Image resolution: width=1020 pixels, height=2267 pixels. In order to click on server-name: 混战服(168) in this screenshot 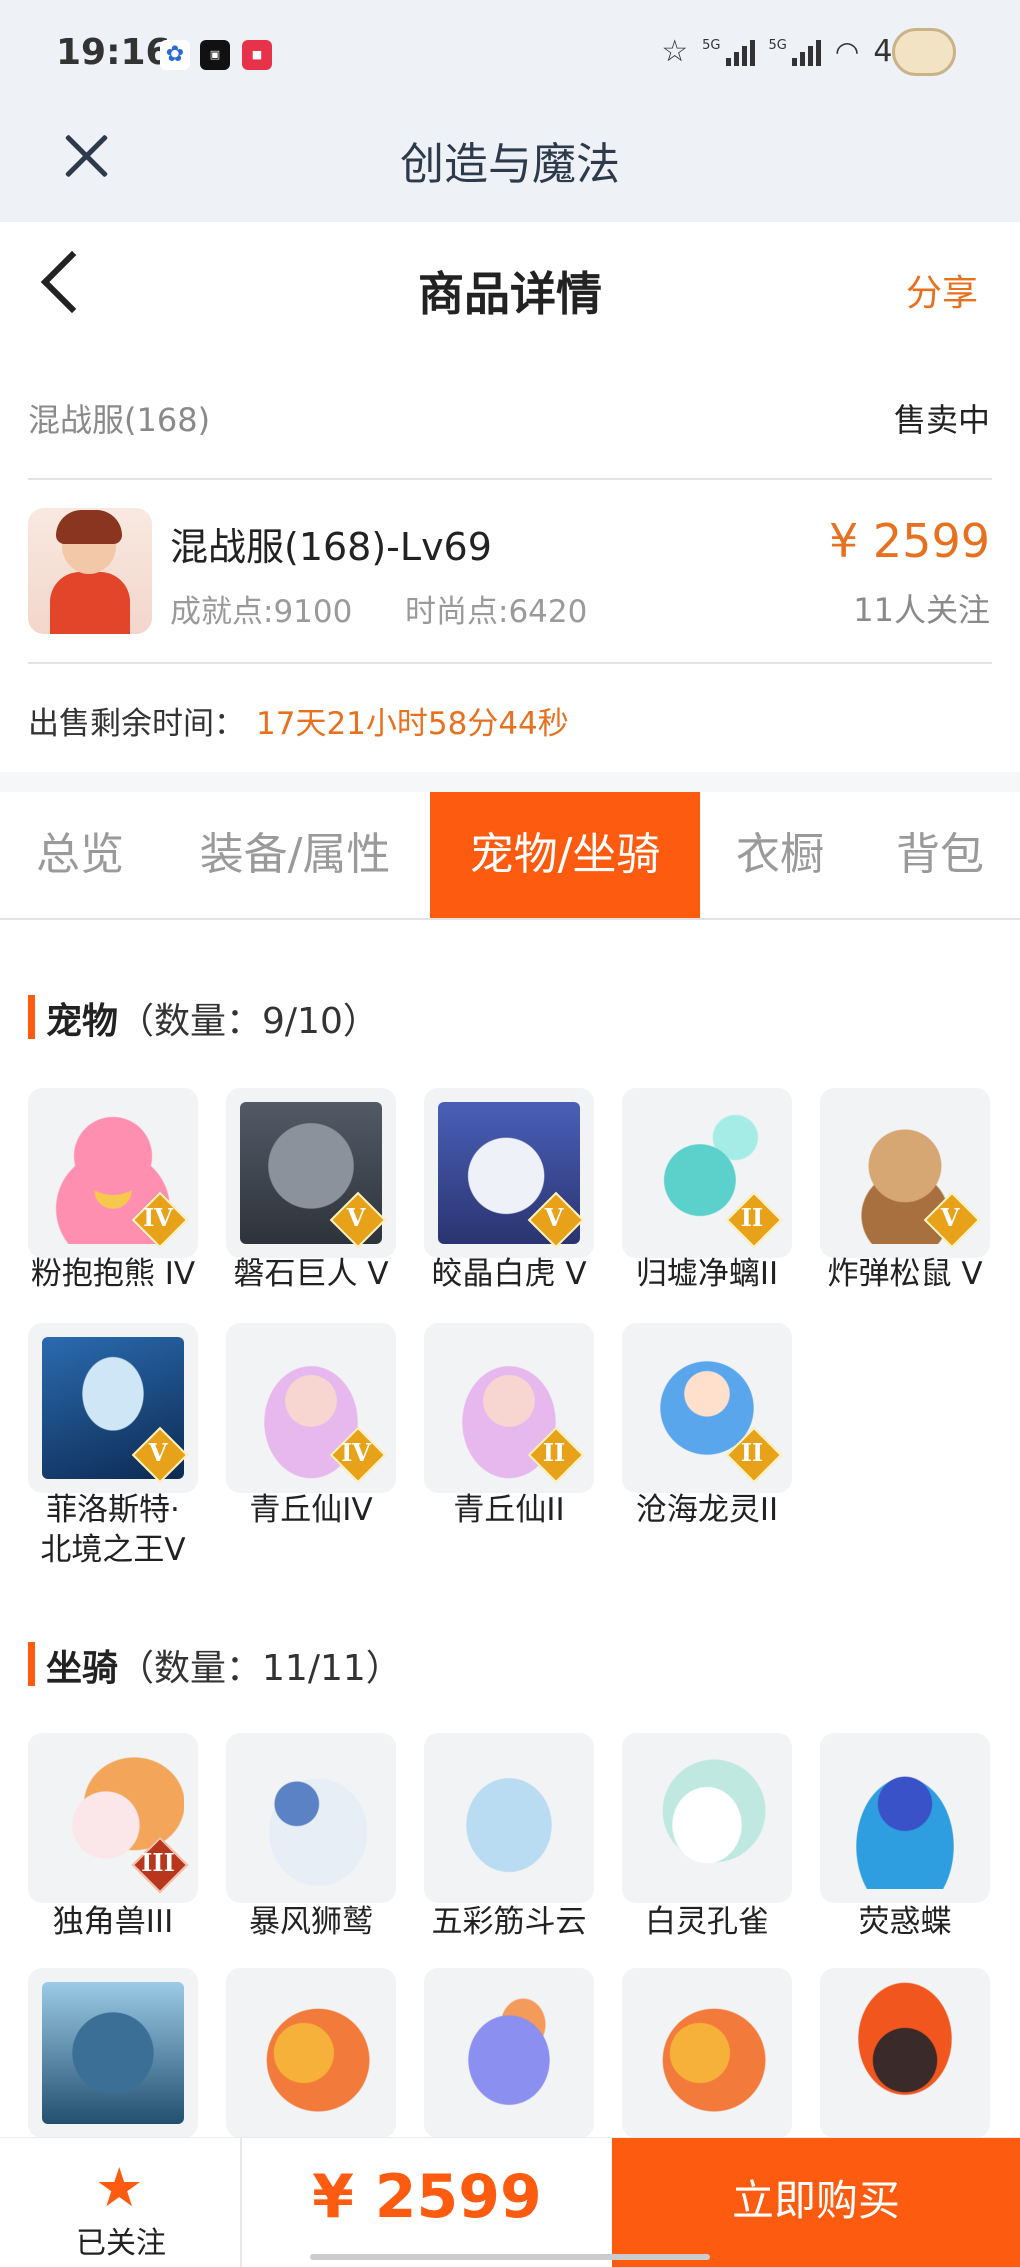, I will do `click(119, 420)`.